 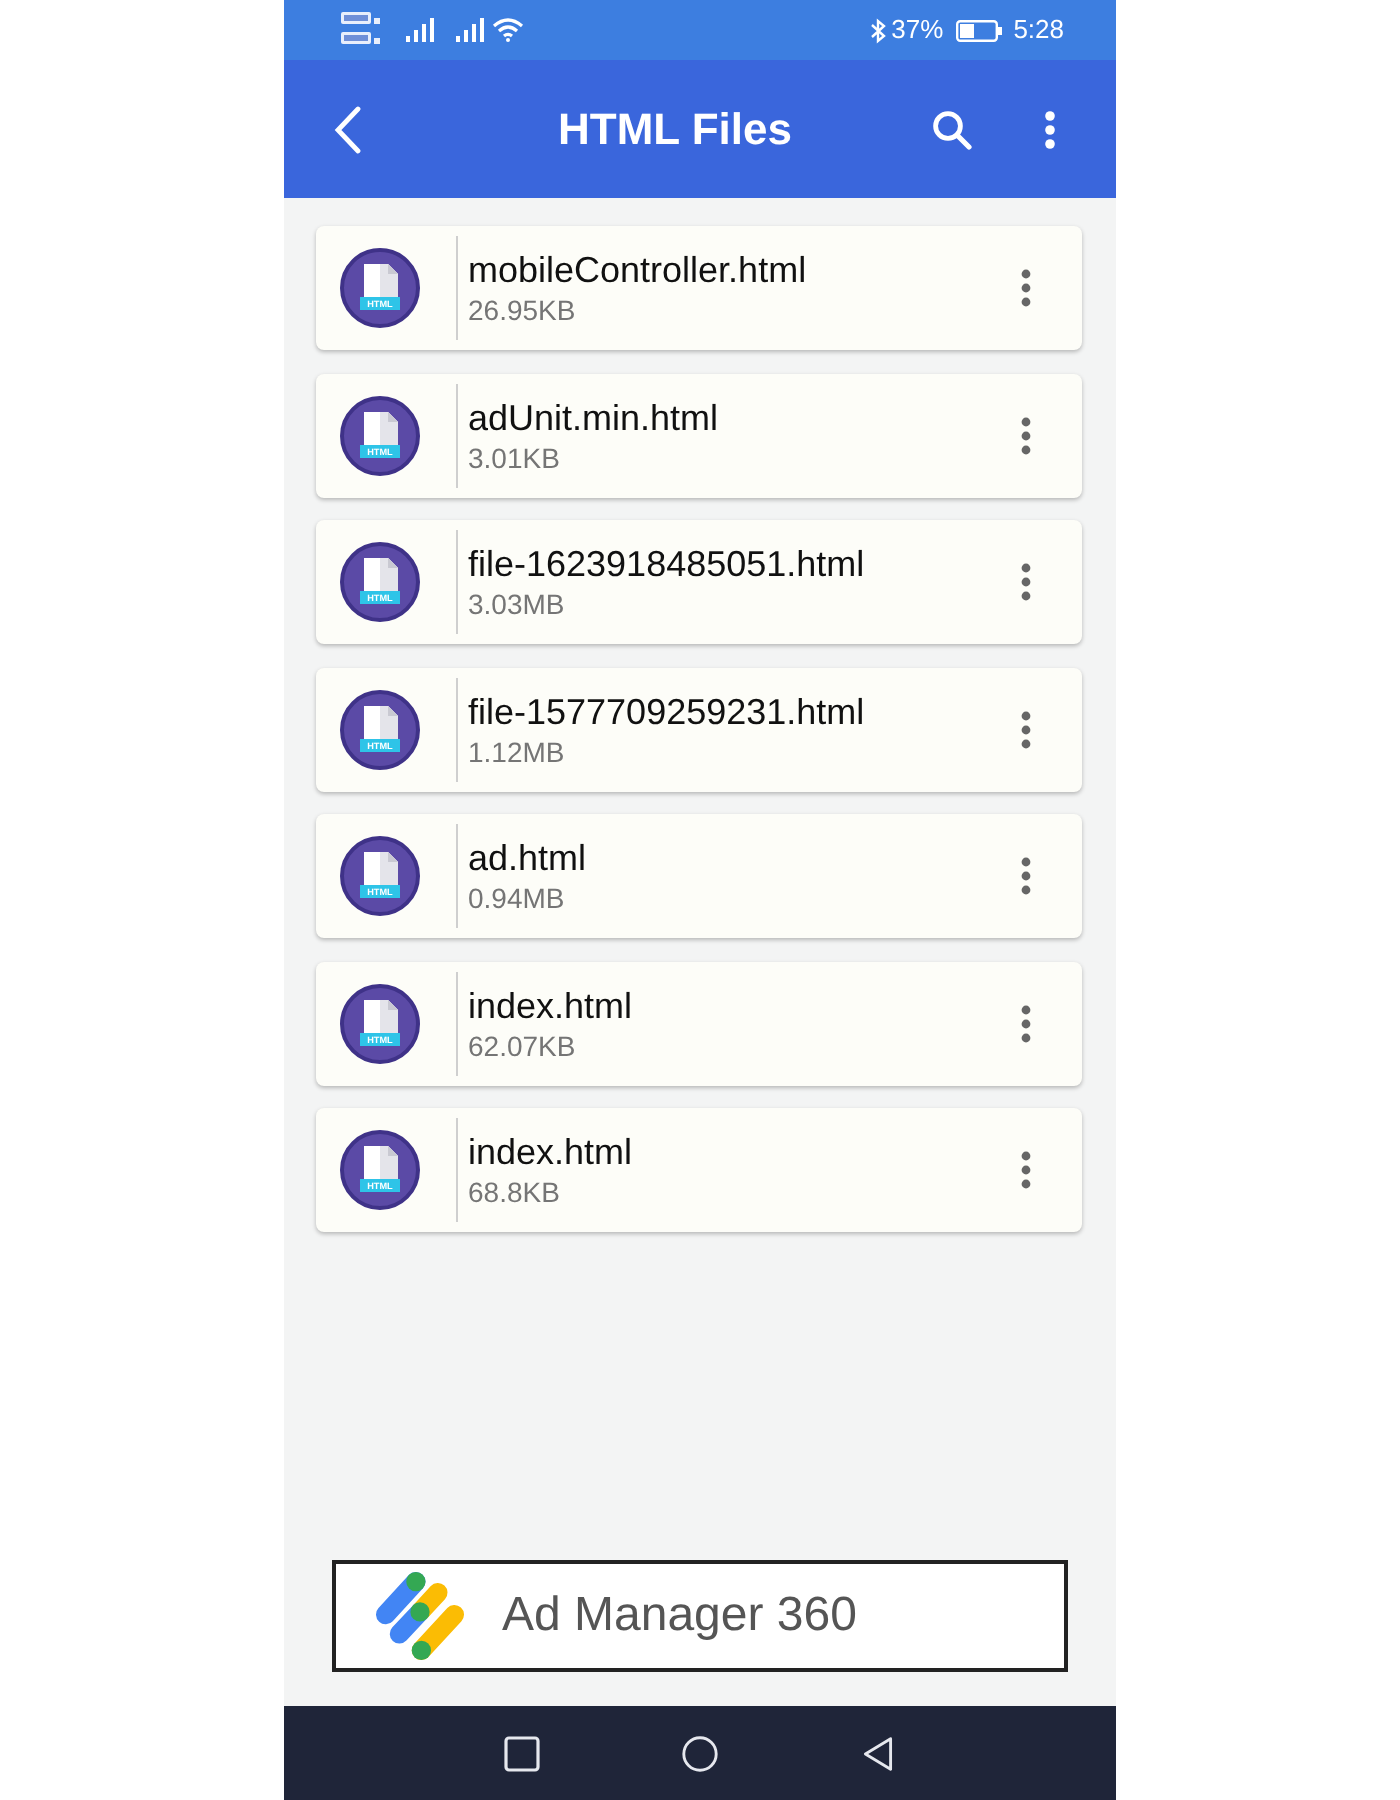 What do you see at coordinates (675, 129) in the screenshot?
I see `screen-title: HTML Files` at bounding box center [675, 129].